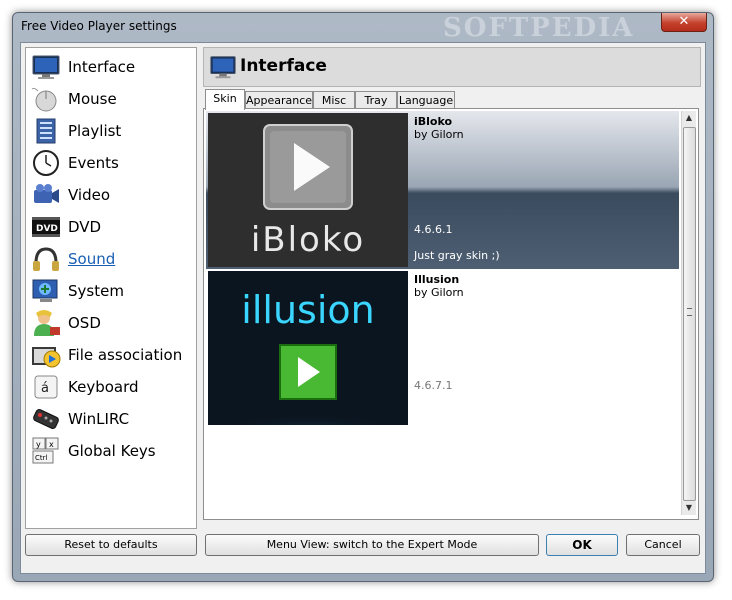 The image size is (732, 600). What do you see at coordinates (112, 195) in the screenshot?
I see `sidebar-item-video: Video` at bounding box center [112, 195].